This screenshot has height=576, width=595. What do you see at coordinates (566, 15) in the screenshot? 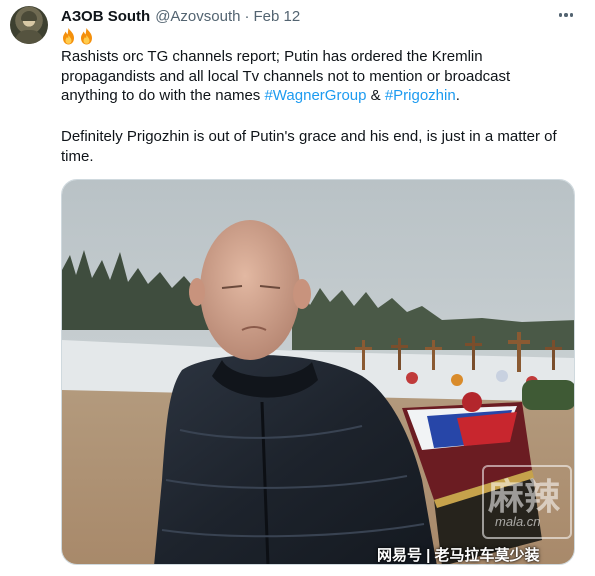
I see `more-options-icon` at bounding box center [566, 15].